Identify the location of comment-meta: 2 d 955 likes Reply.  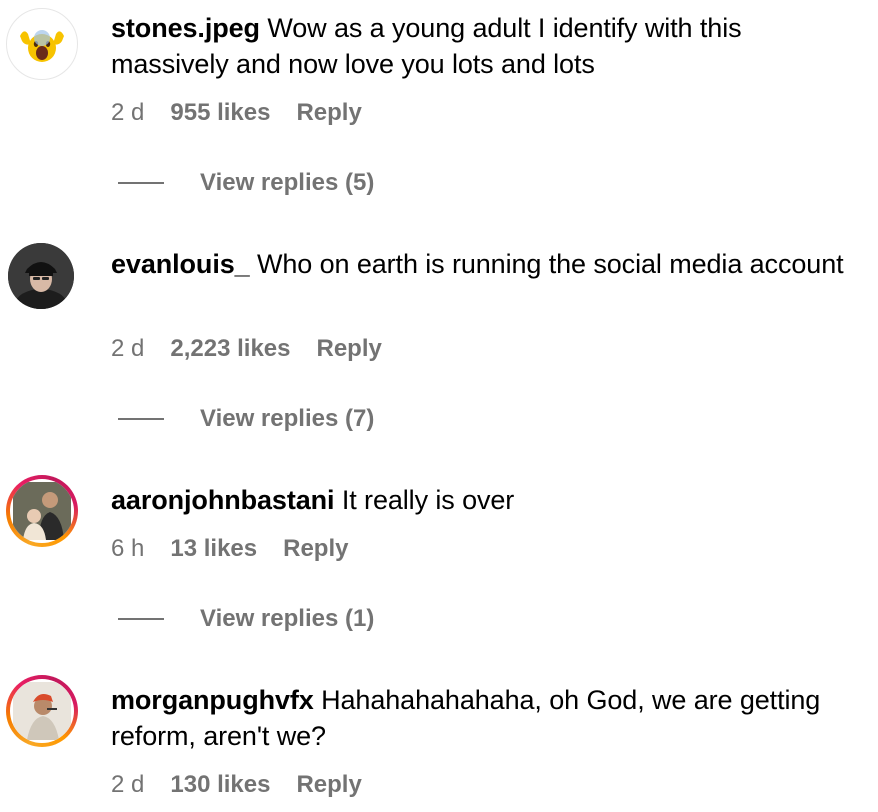
(236, 113).